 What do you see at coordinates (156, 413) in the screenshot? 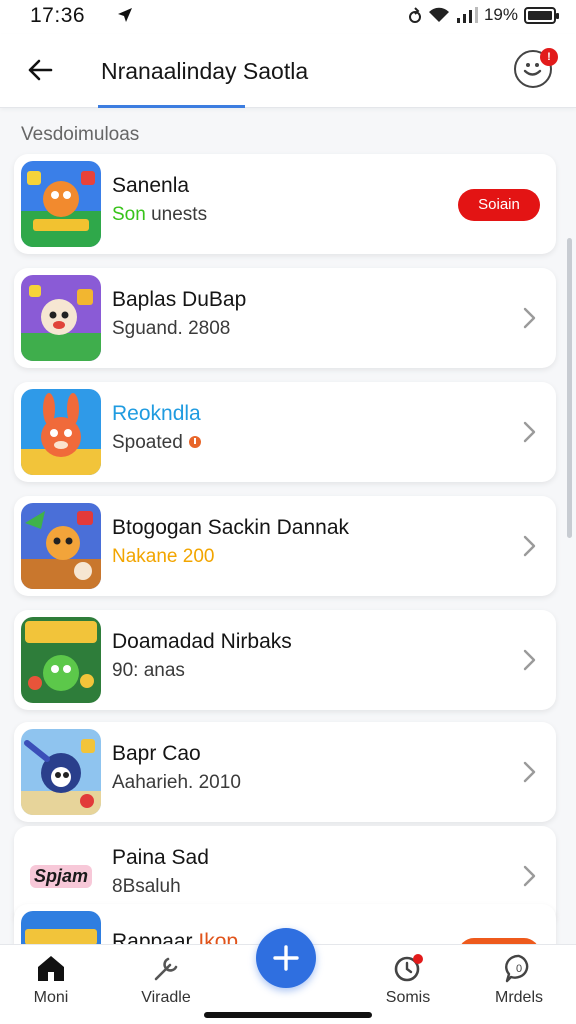
I see `item-title: Reokndla` at bounding box center [156, 413].